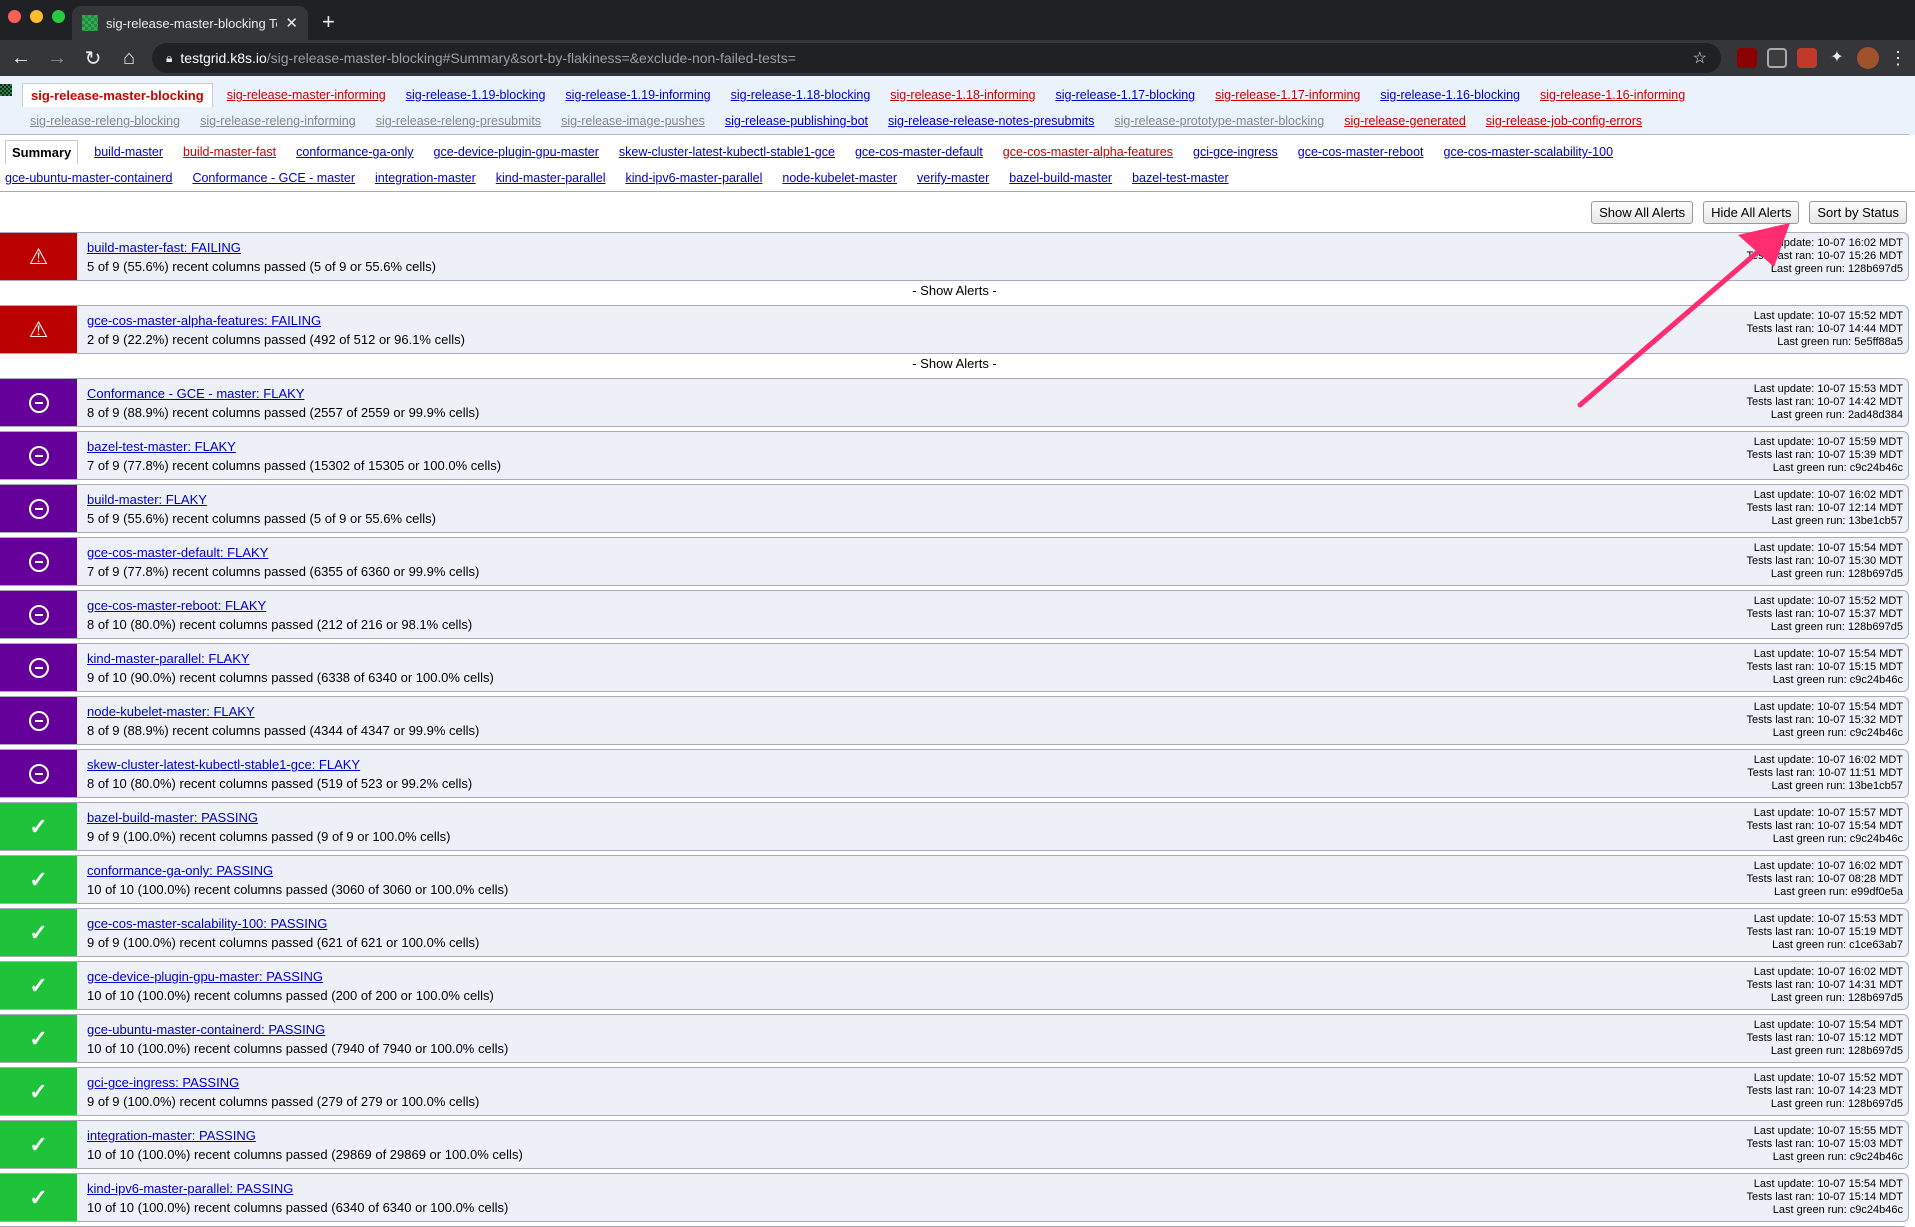 Image resolution: width=1915 pixels, height=1227 pixels. I want to click on pocket-extension-icon, so click(1777, 58).